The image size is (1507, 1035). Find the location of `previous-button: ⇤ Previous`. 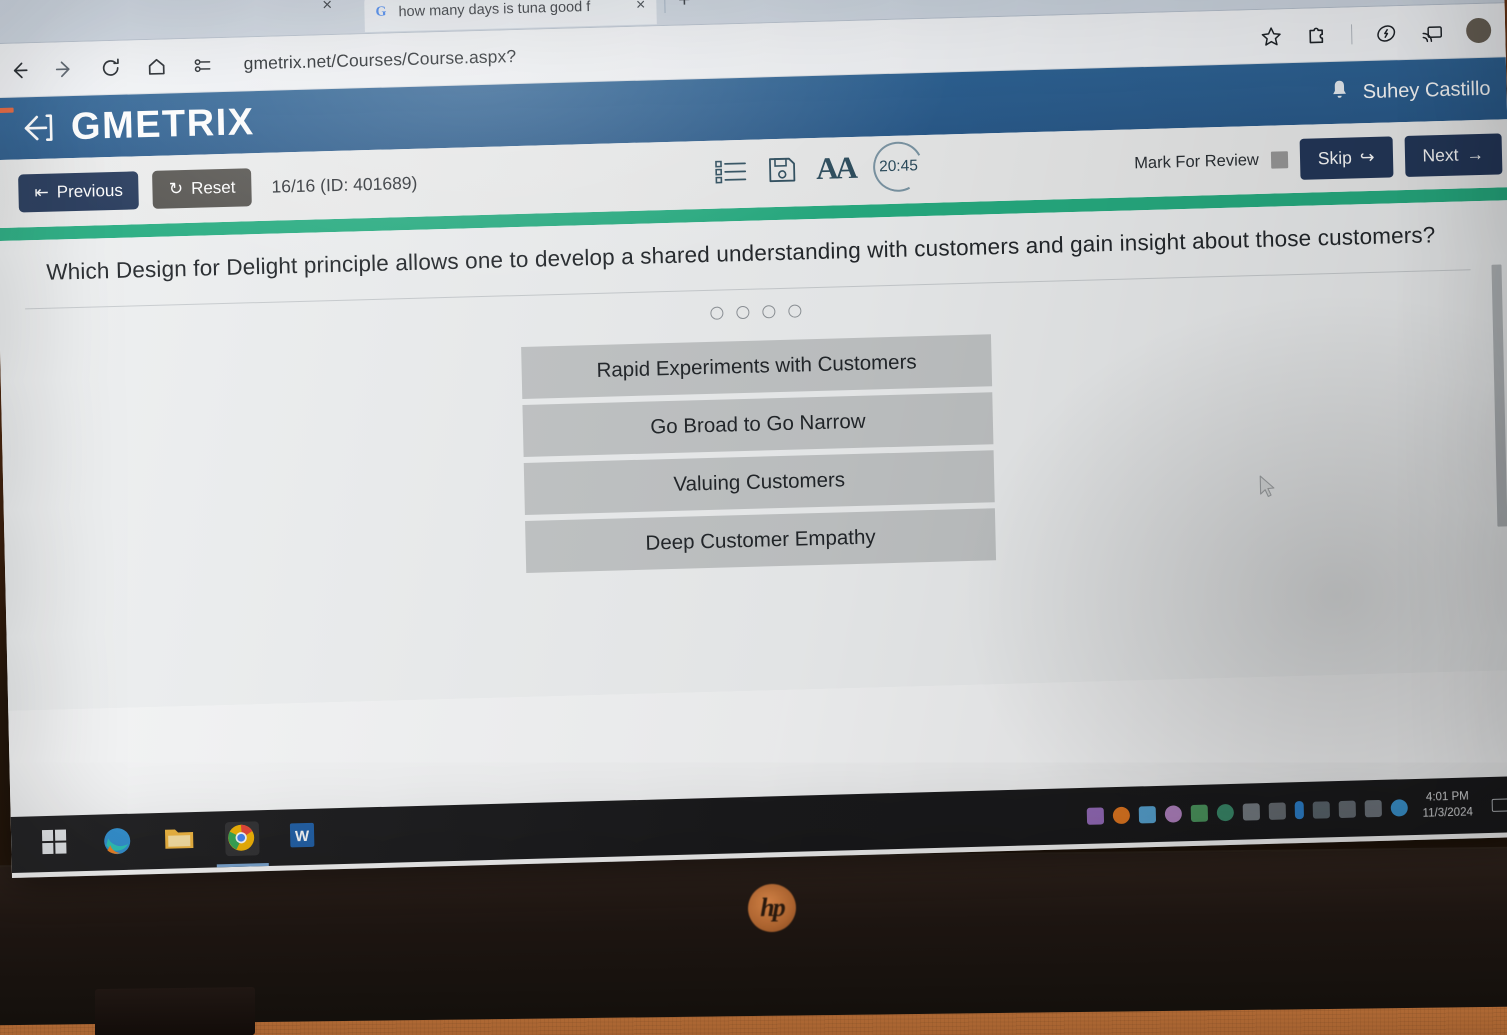

previous-button: ⇤ Previous is located at coordinates (79, 192).